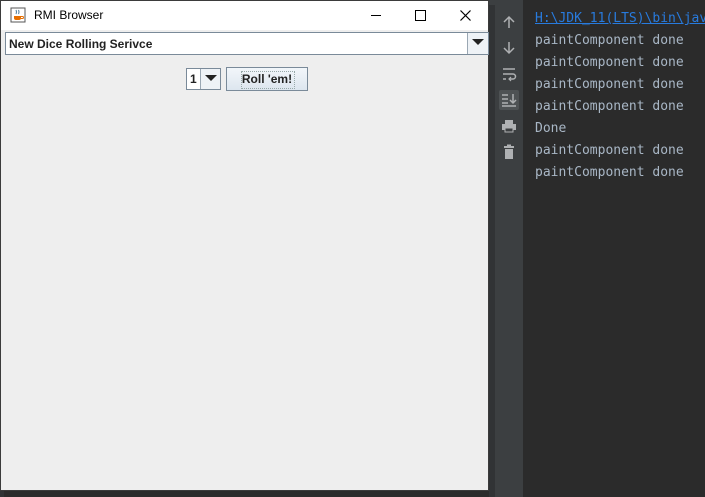  I want to click on run-tool-strip, so click(509, 248).